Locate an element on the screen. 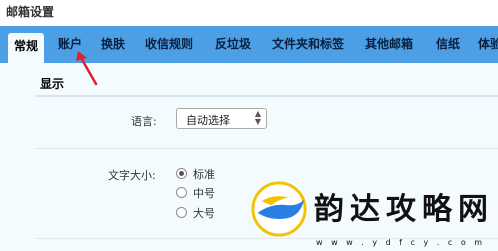 The height and width of the screenshot is (251, 498). font-size-label: 文字大小: is located at coordinates (132, 175).